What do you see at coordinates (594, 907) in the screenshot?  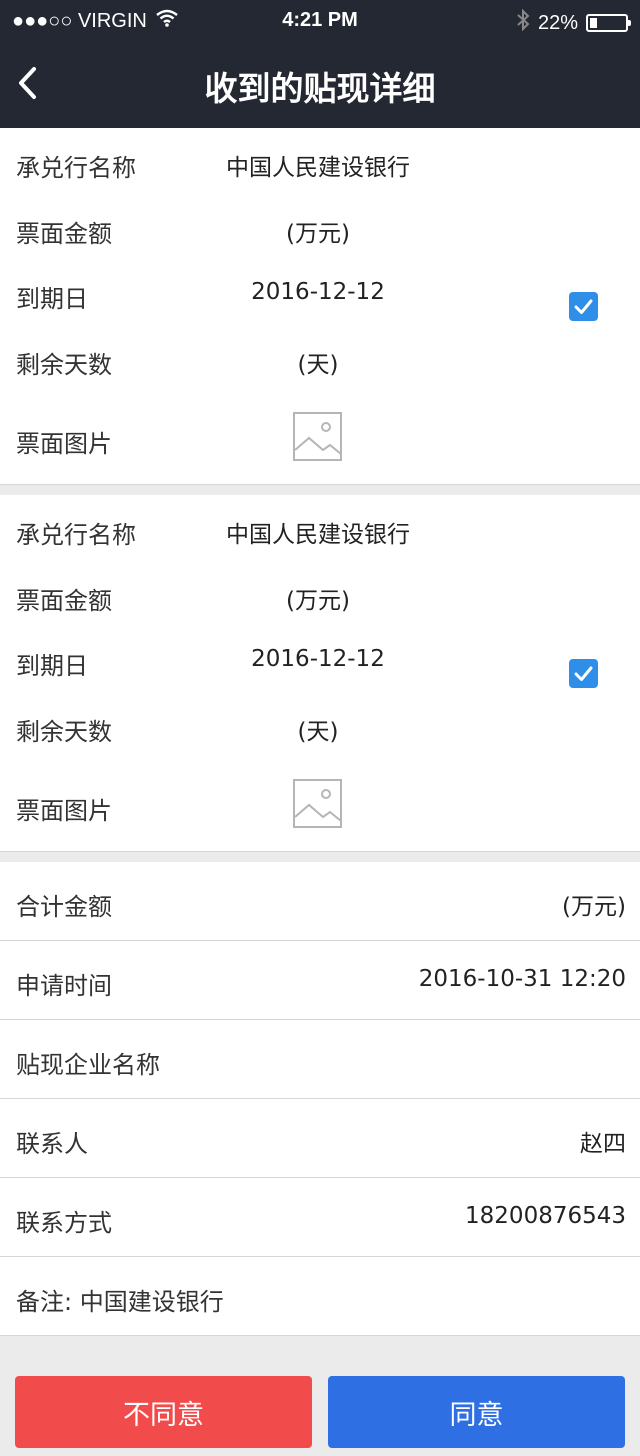 I see `total-amount-value: (万元)` at bounding box center [594, 907].